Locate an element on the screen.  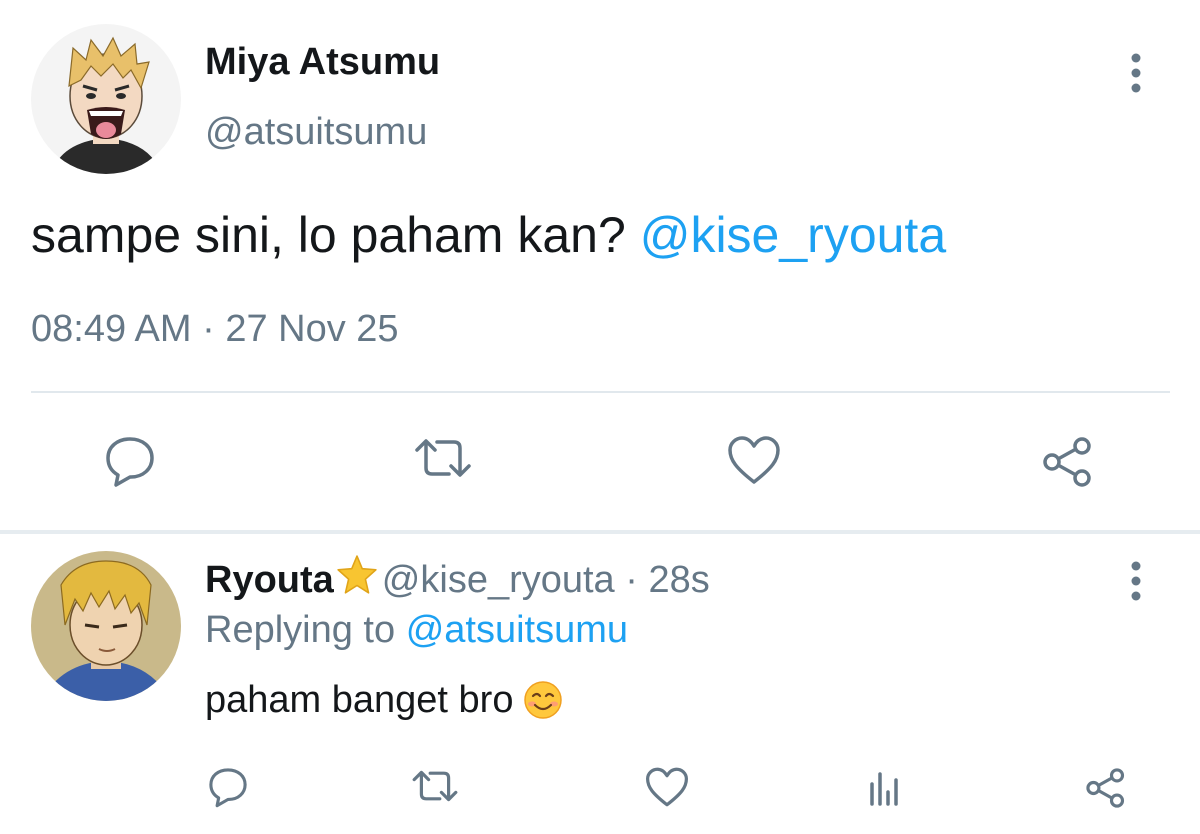
more-options-icon is located at coordinates (1136, 74).